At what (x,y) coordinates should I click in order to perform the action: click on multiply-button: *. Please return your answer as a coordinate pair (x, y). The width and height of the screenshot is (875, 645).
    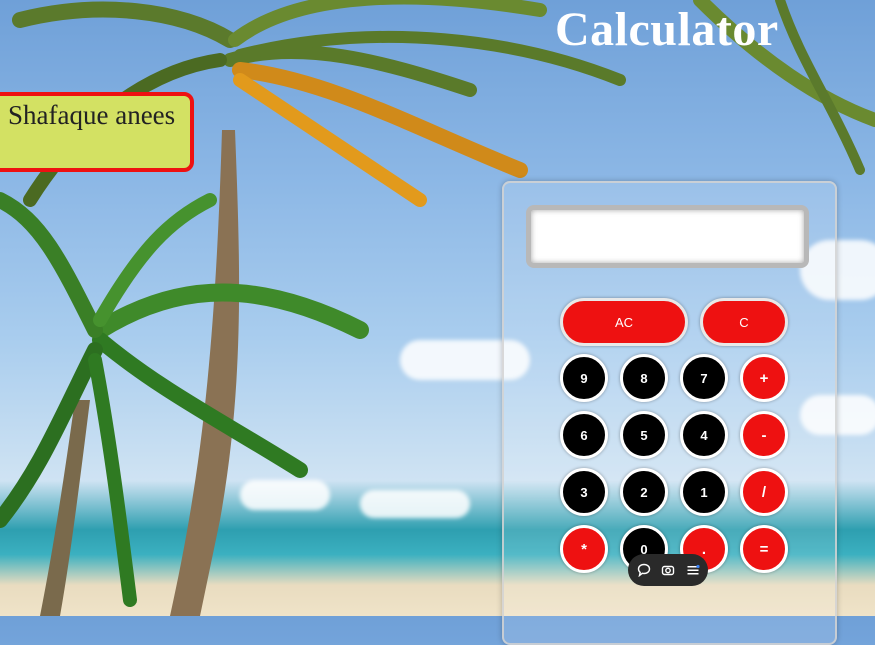
    Looking at the image, I should click on (584, 549).